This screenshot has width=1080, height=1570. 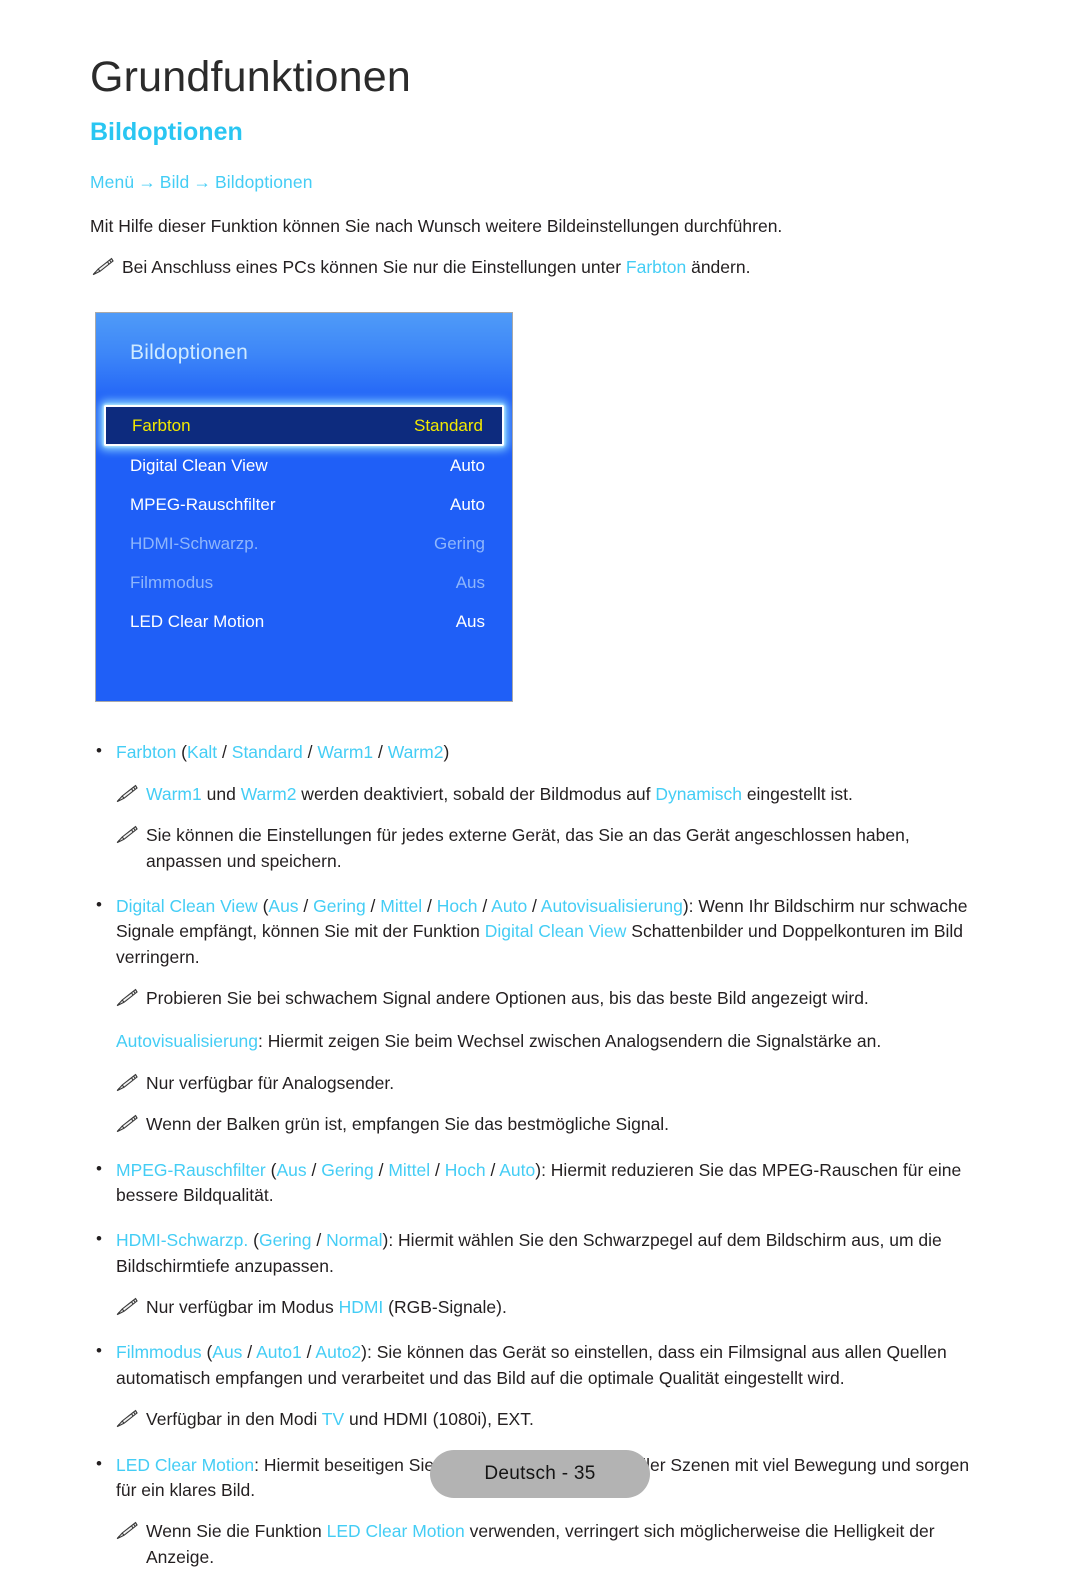 What do you see at coordinates (361, 1307) in the screenshot?
I see `note-link-hdmi: HDMI` at bounding box center [361, 1307].